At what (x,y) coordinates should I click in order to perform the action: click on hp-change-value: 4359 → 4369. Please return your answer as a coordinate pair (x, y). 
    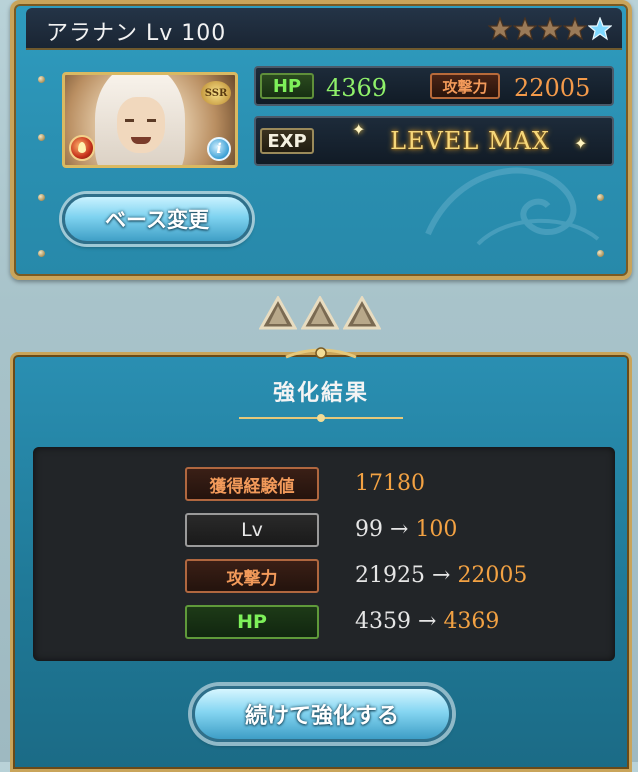
    Looking at the image, I should click on (427, 621).